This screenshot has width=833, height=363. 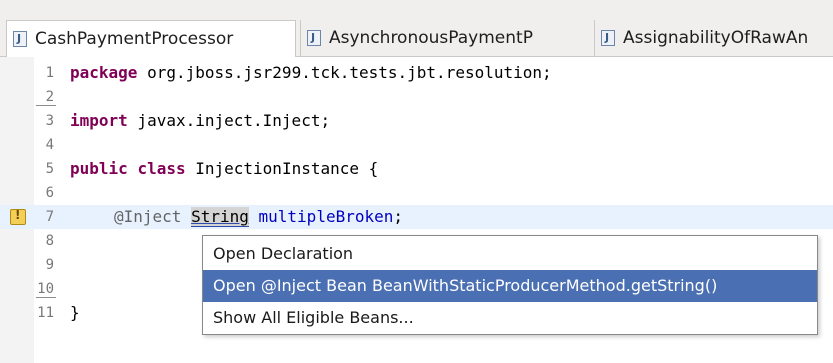 I want to click on semicolon: ;, so click(x=398, y=216).